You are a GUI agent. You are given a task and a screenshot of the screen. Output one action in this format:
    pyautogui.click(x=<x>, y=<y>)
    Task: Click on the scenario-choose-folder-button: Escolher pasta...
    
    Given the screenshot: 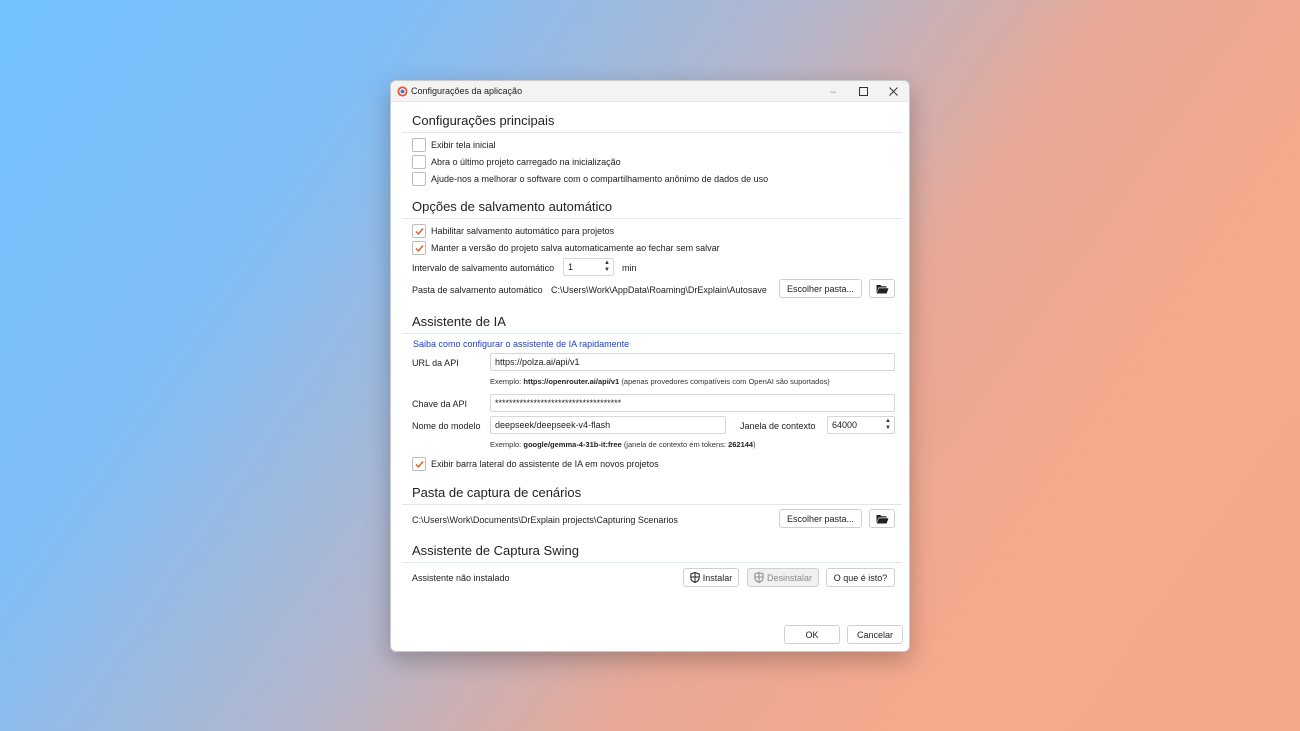 What is the action you would take?
    pyautogui.click(x=820, y=518)
    